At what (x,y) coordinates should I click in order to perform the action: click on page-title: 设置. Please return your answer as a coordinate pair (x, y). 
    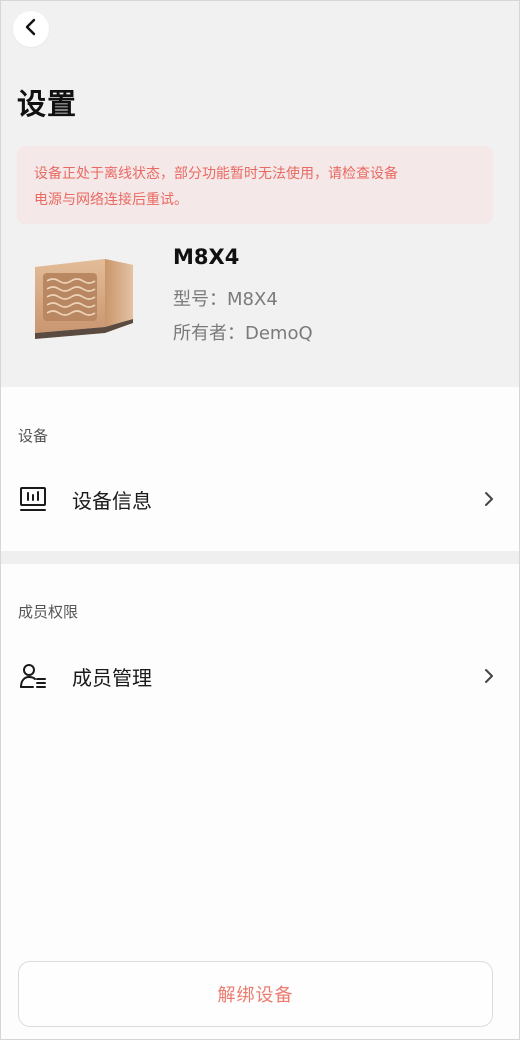
    Looking at the image, I should click on (47, 104).